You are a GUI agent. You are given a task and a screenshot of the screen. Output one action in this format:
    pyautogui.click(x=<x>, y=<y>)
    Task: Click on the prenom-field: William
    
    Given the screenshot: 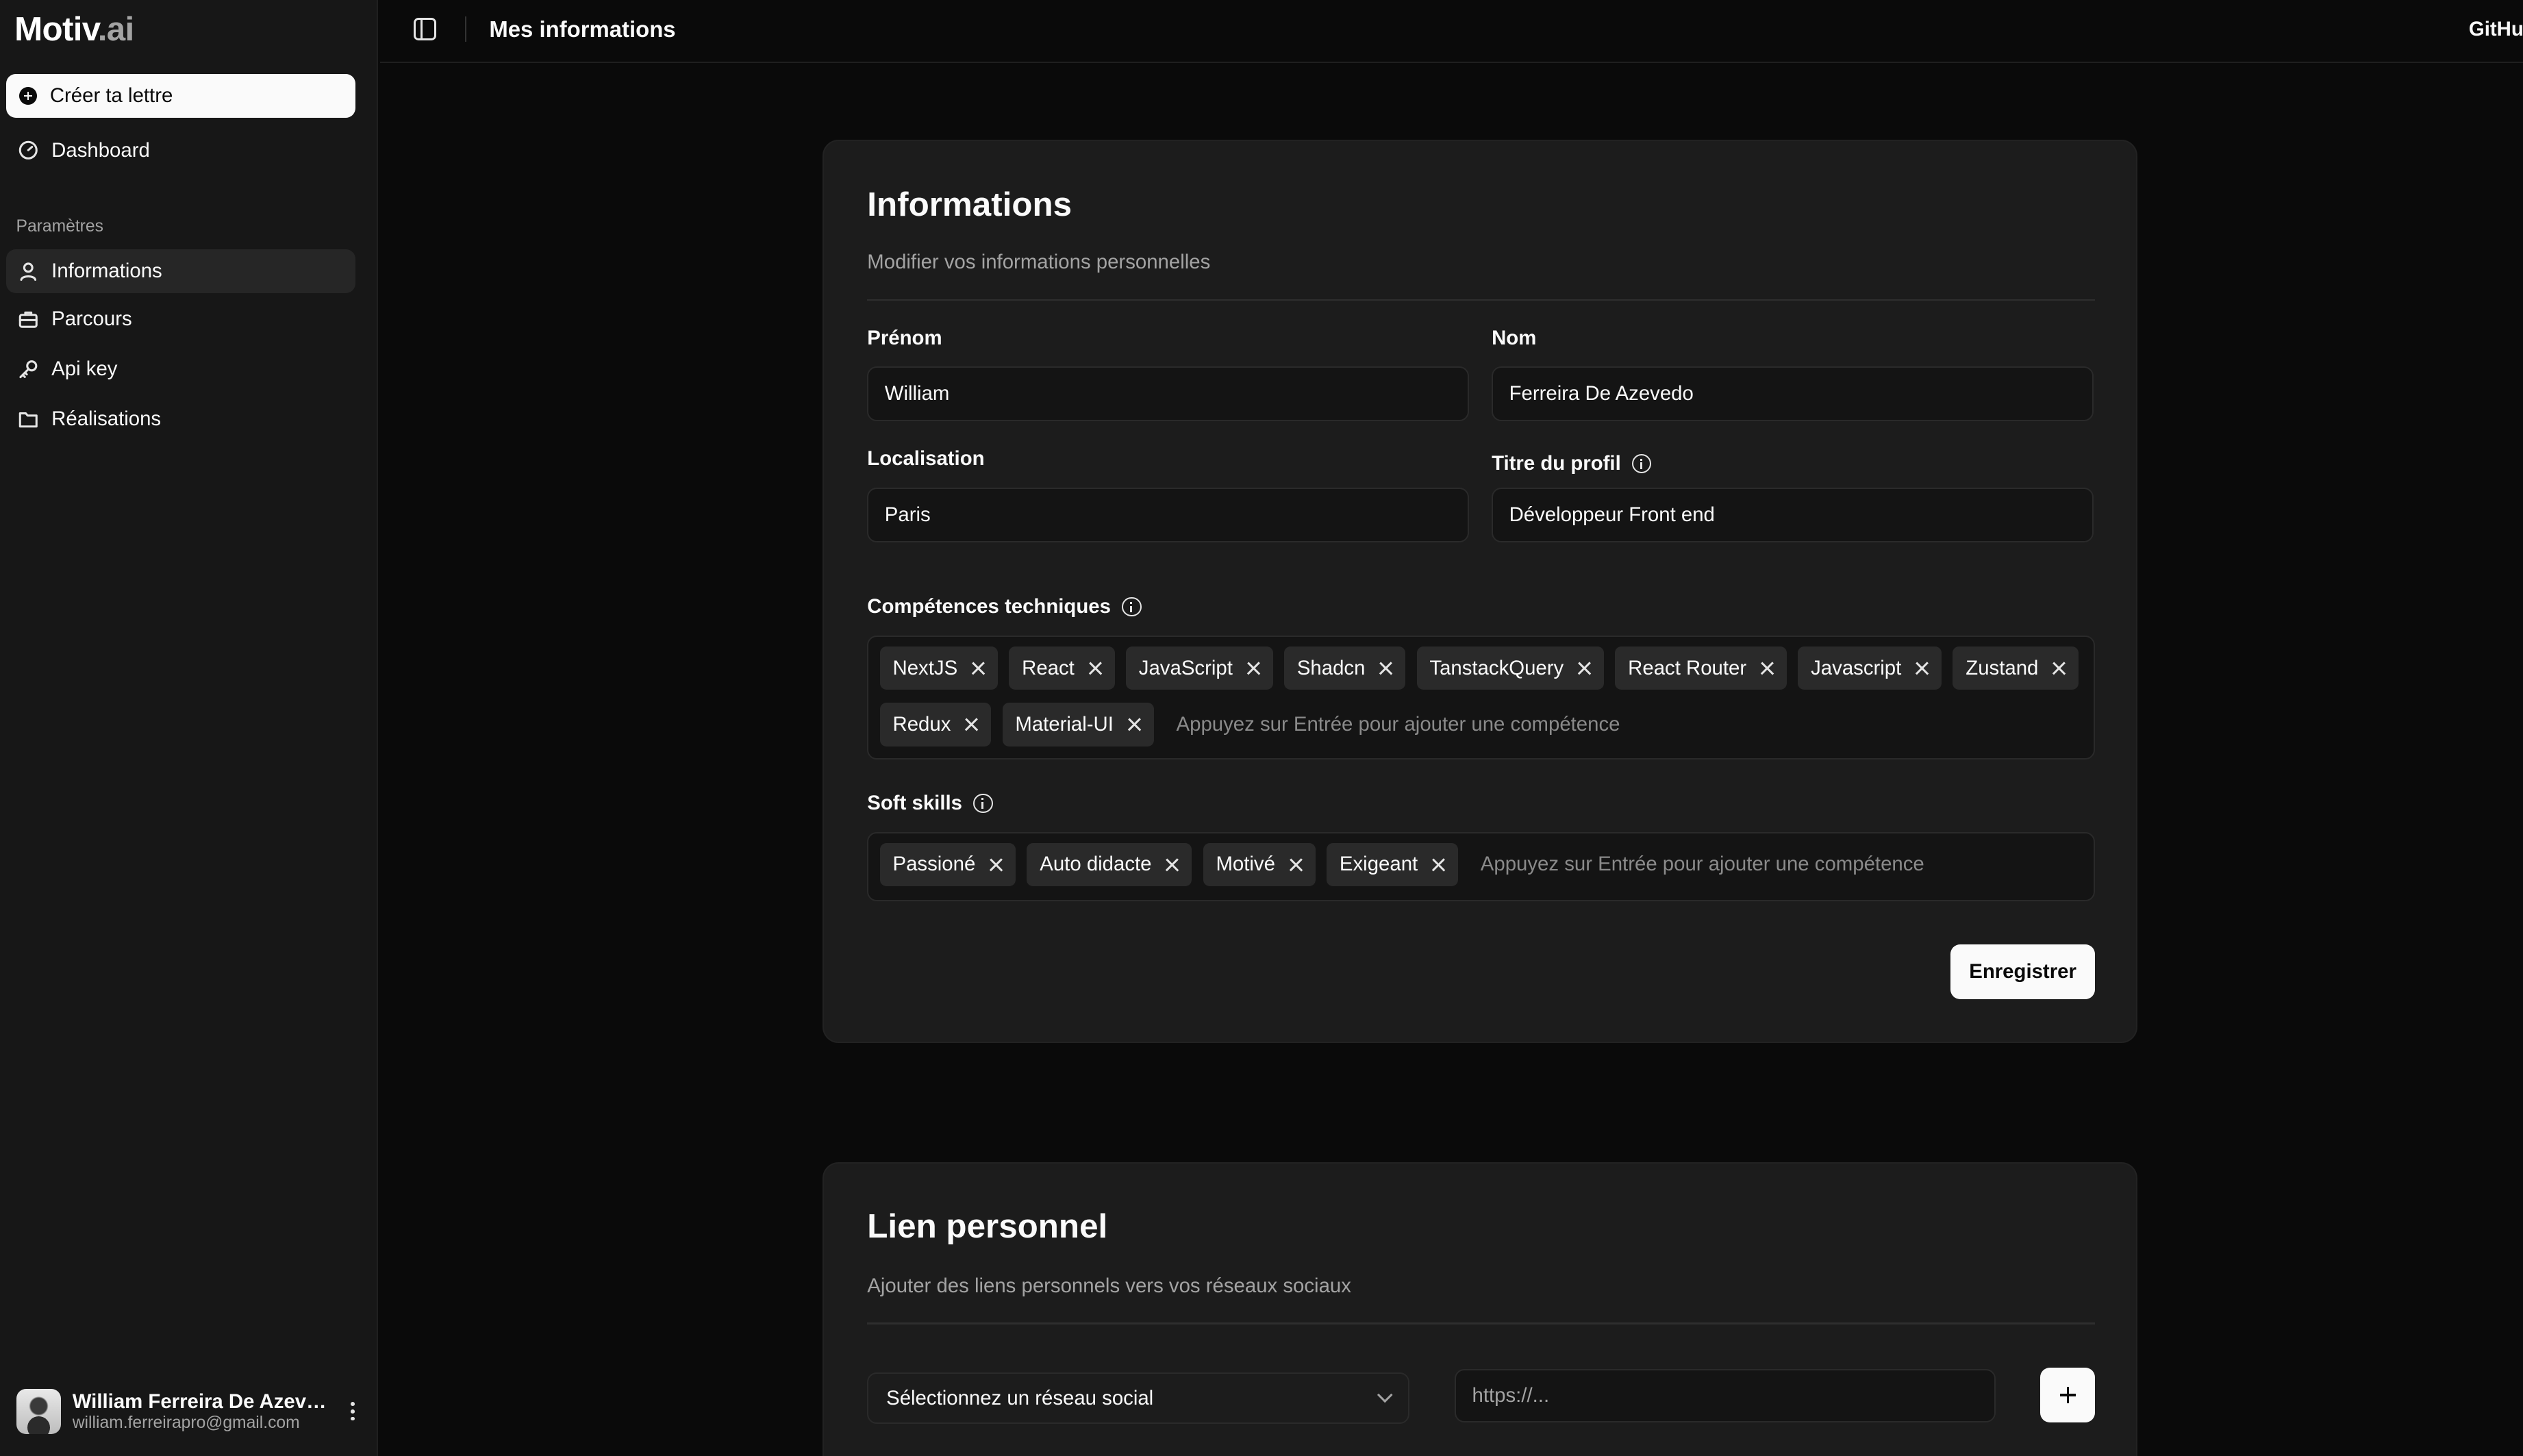 What is the action you would take?
    pyautogui.click(x=1168, y=394)
    